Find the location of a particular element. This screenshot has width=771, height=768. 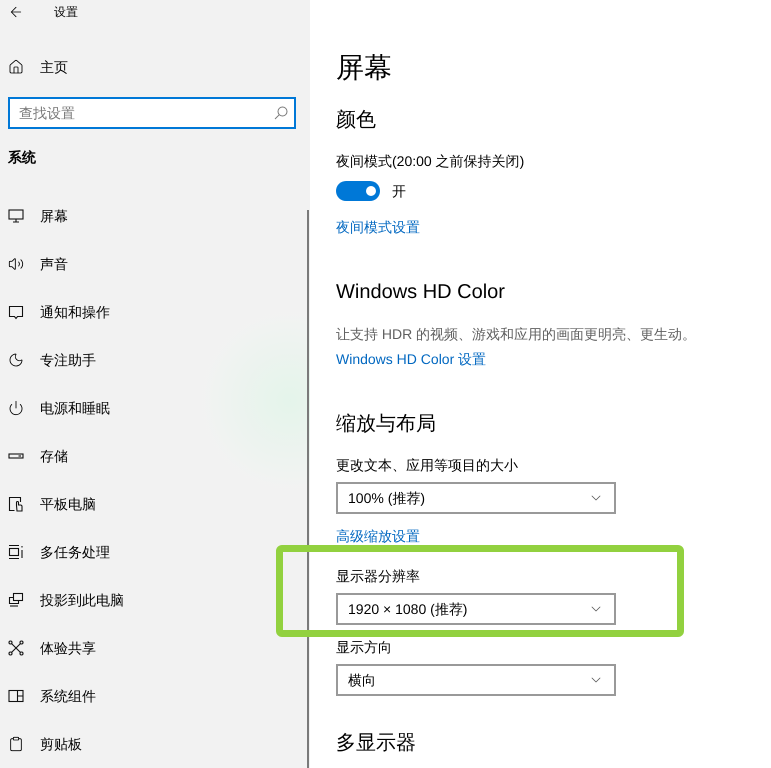

sidebar-item: 多任务处理 is located at coordinates (155, 552).